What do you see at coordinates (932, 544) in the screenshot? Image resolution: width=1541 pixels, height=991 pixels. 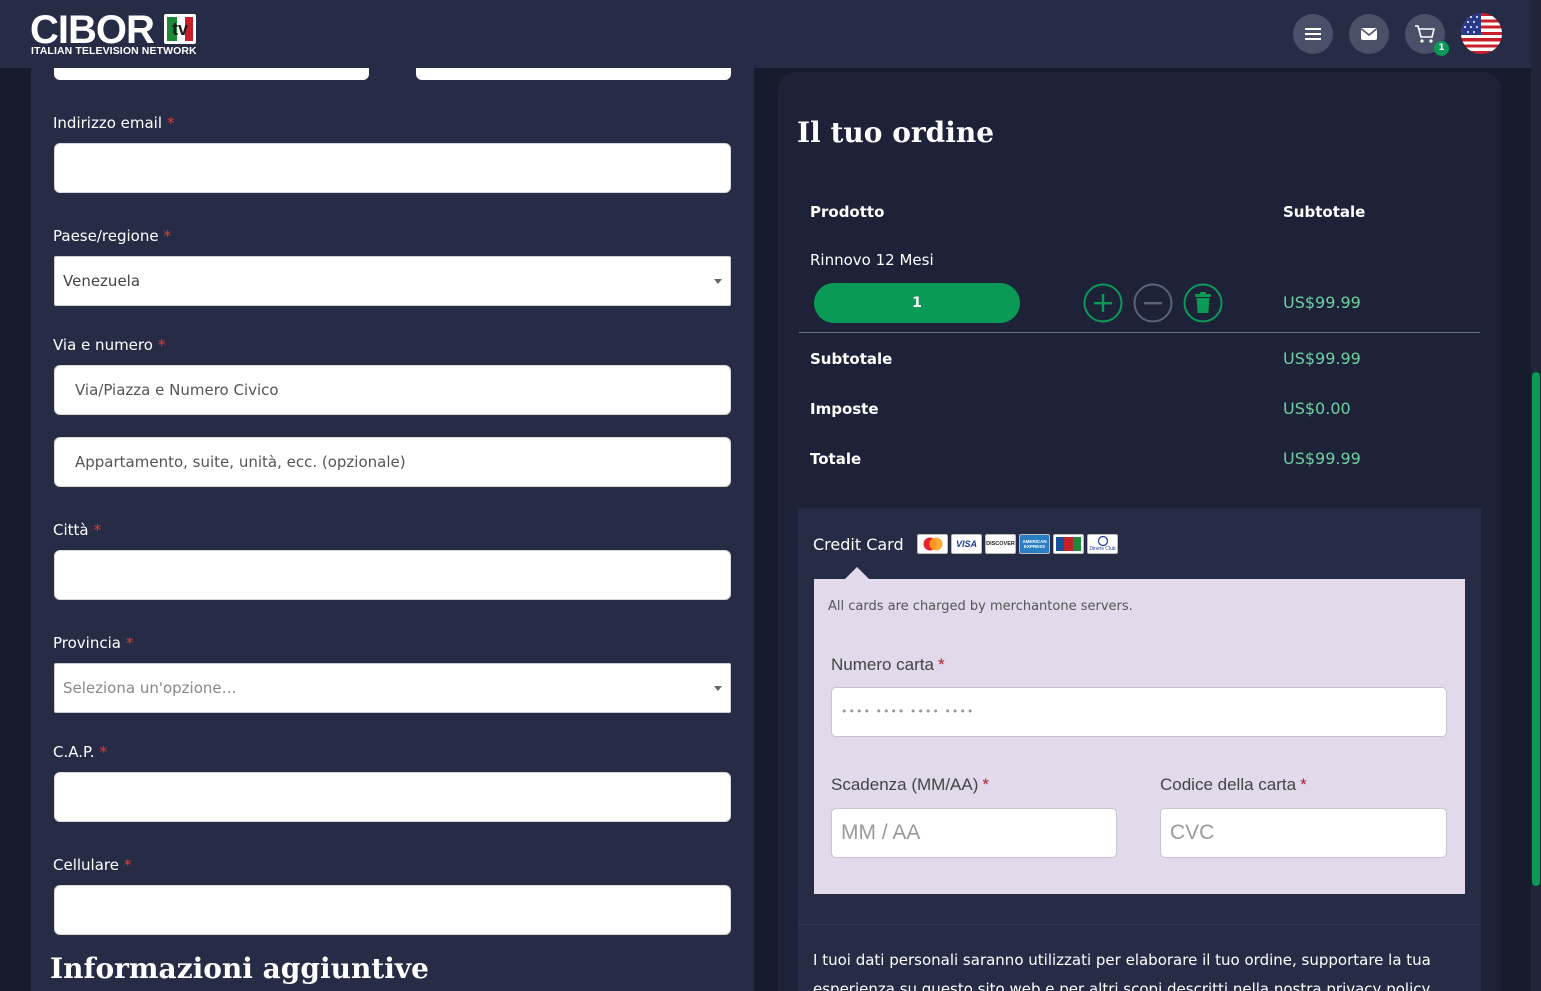 I see `mastercard-logo` at bounding box center [932, 544].